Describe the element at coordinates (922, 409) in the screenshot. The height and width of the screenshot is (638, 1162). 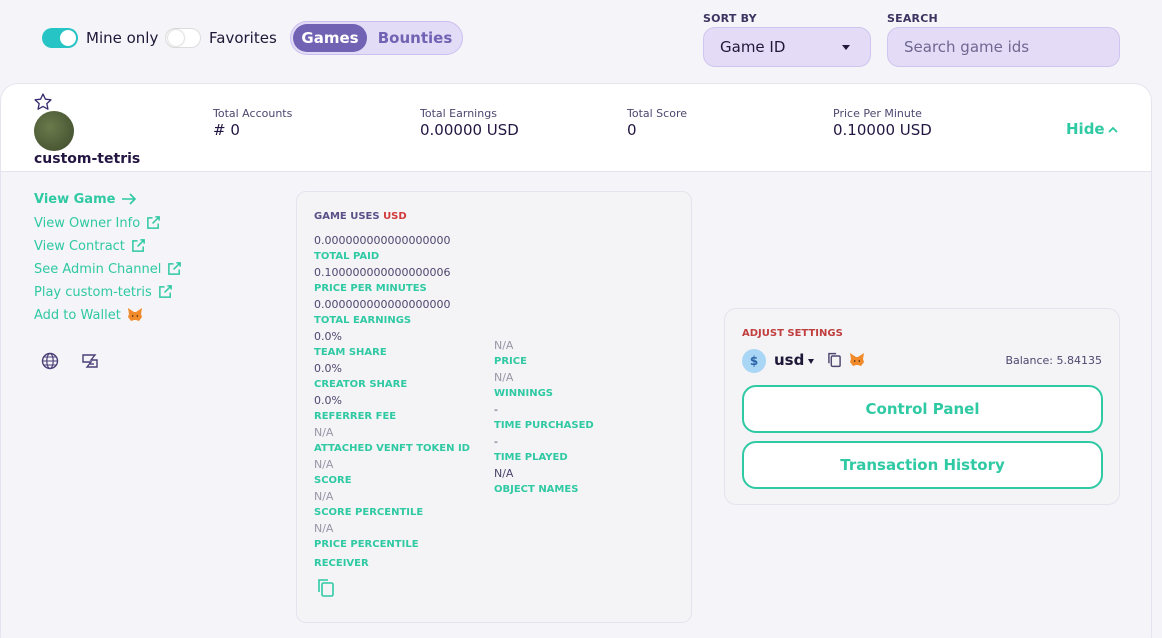
I see `control-panel-button: Control Panel` at that location.